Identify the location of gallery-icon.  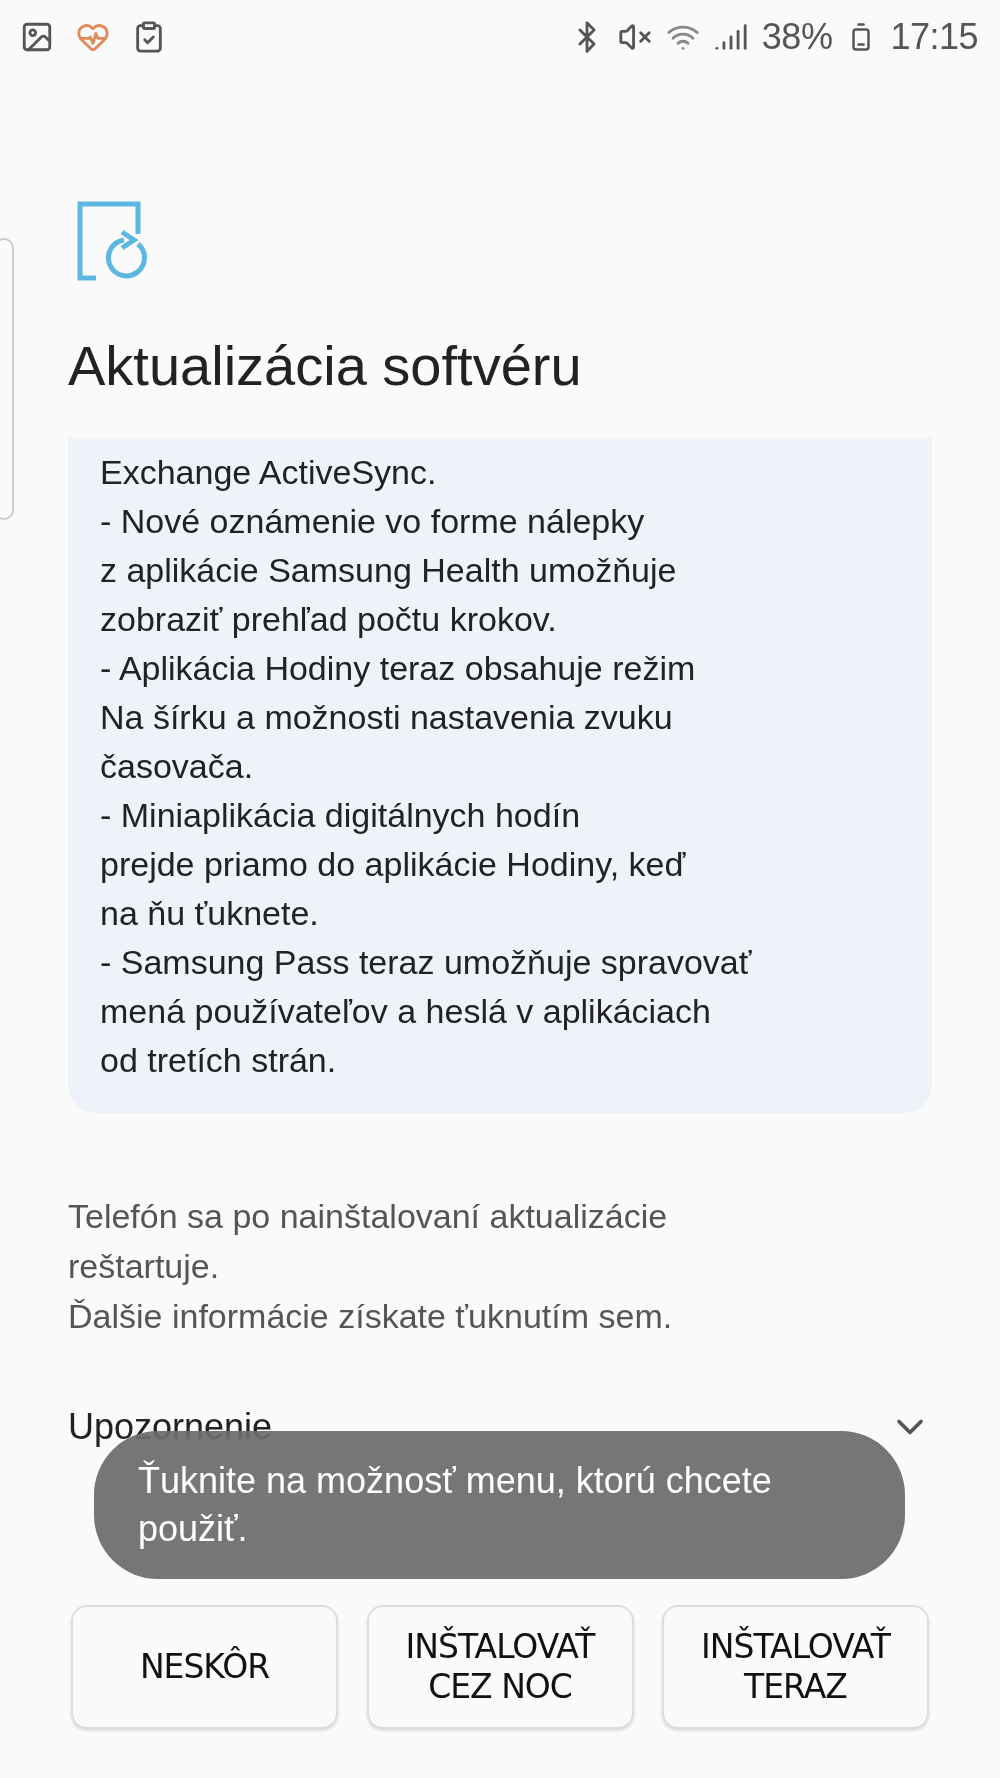
(37, 37).